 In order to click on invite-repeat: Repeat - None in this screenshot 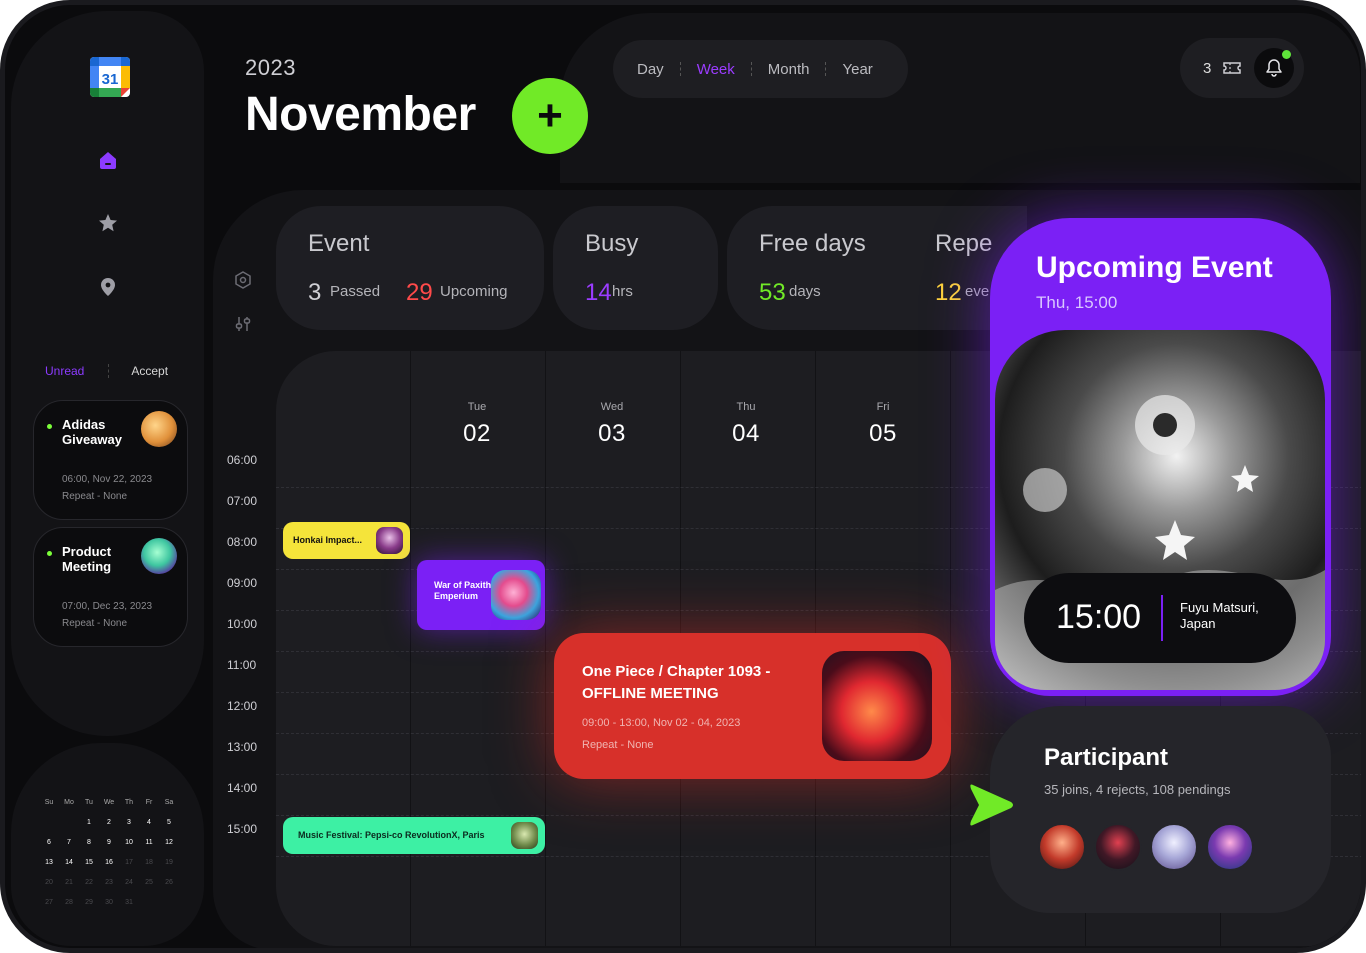, I will do `click(95, 496)`.